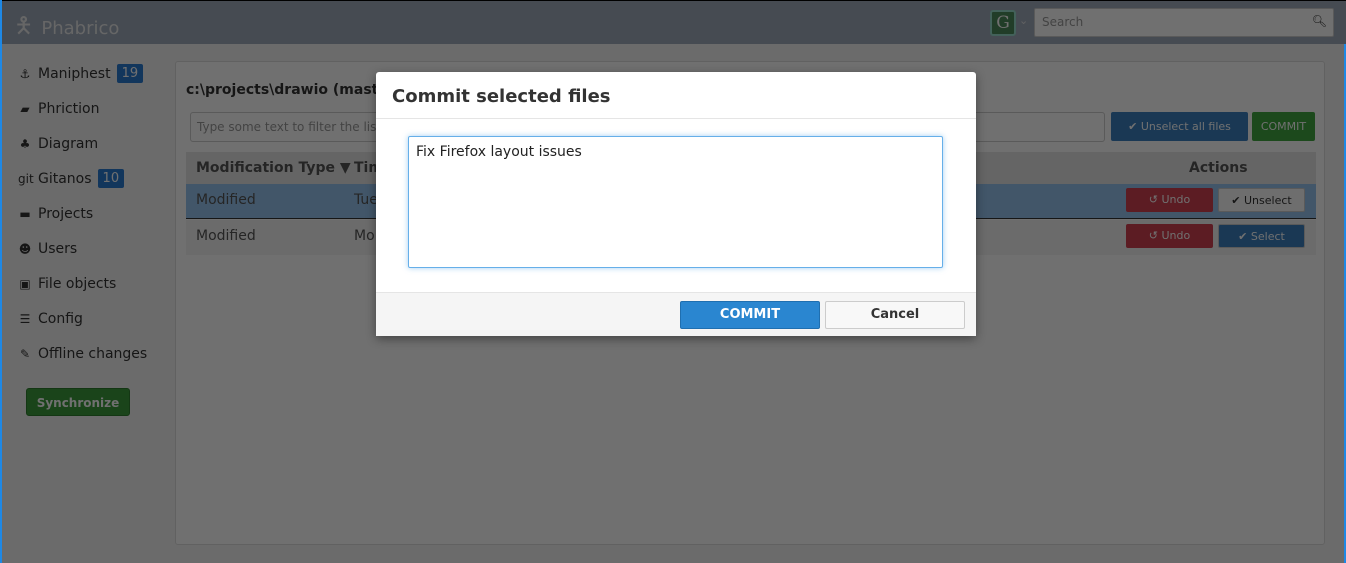 The height and width of the screenshot is (563, 1346). I want to click on commit-button: COMMIT, so click(1283, 126).